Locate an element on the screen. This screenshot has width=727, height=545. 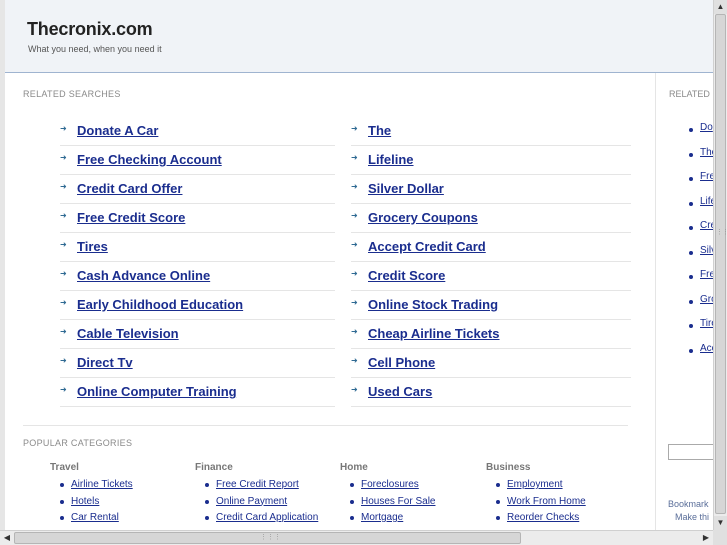
related-search-link: Cable Television is located at coordinates (128, 333).